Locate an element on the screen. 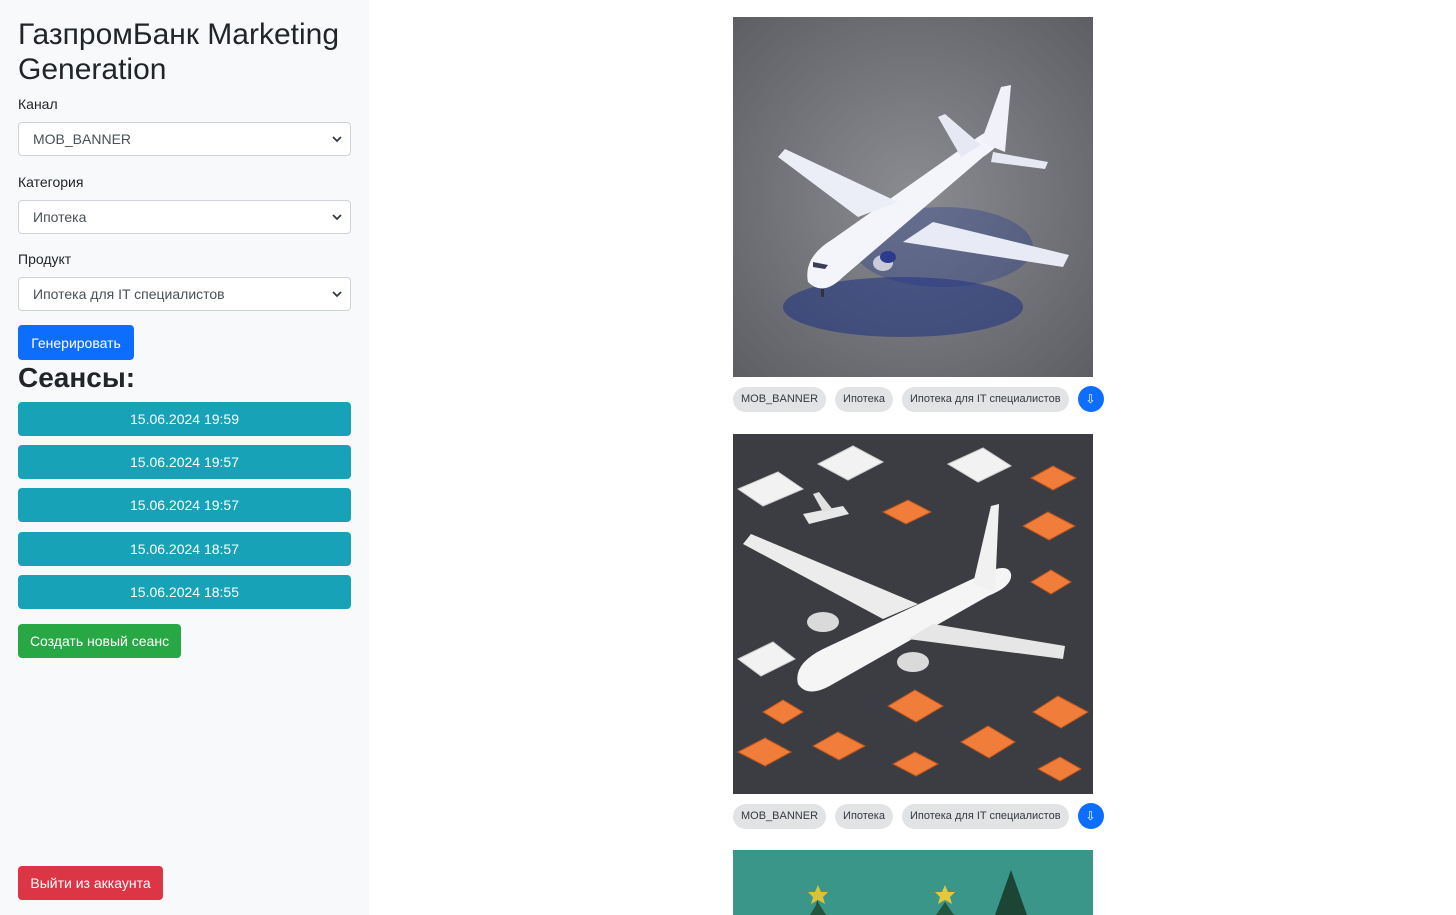 The height and width of the screenshot is (915, 1456). session-button: 15.06.2024 19:59 is located at coordinates (184, 419).